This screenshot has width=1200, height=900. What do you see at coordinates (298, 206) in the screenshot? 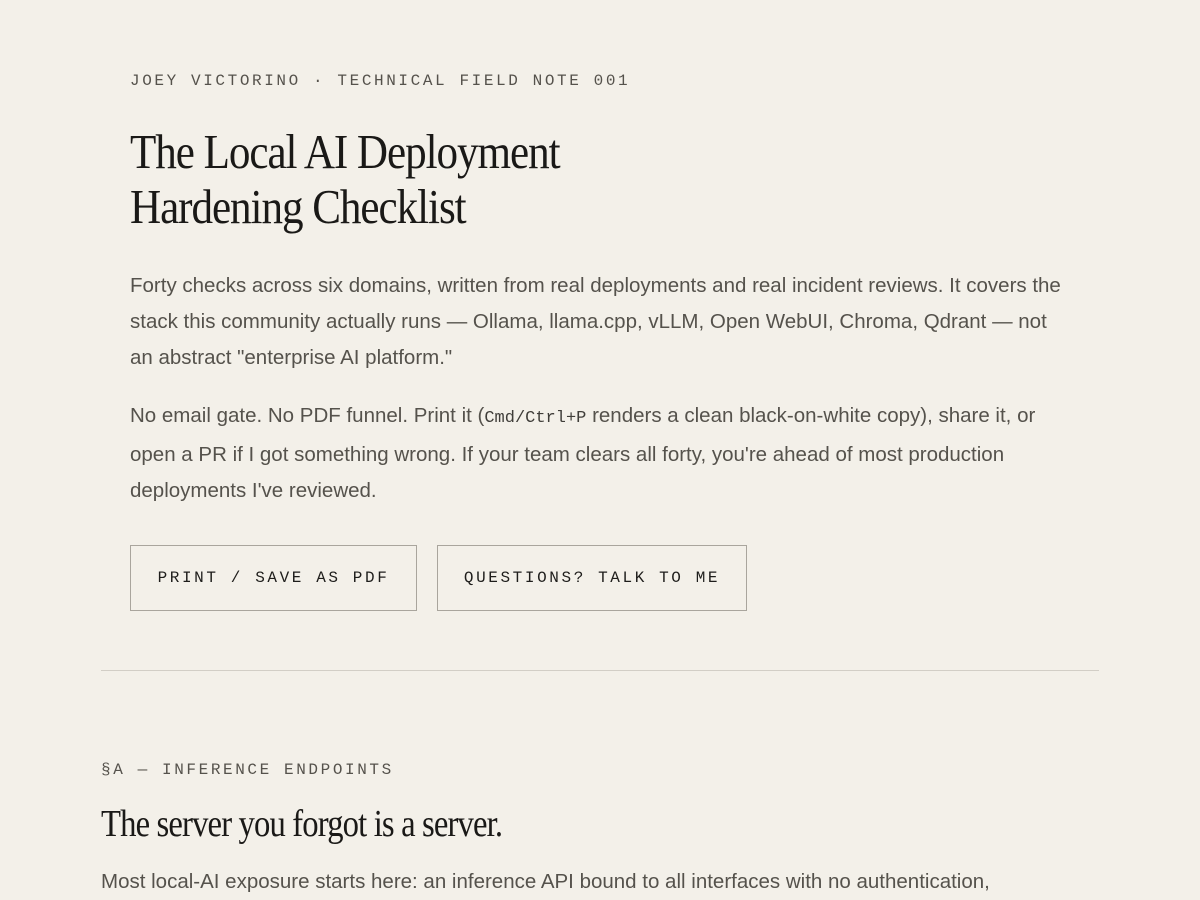
I see `page-title-line-2: Hardening Checklist` at bounding box center [298, 206].